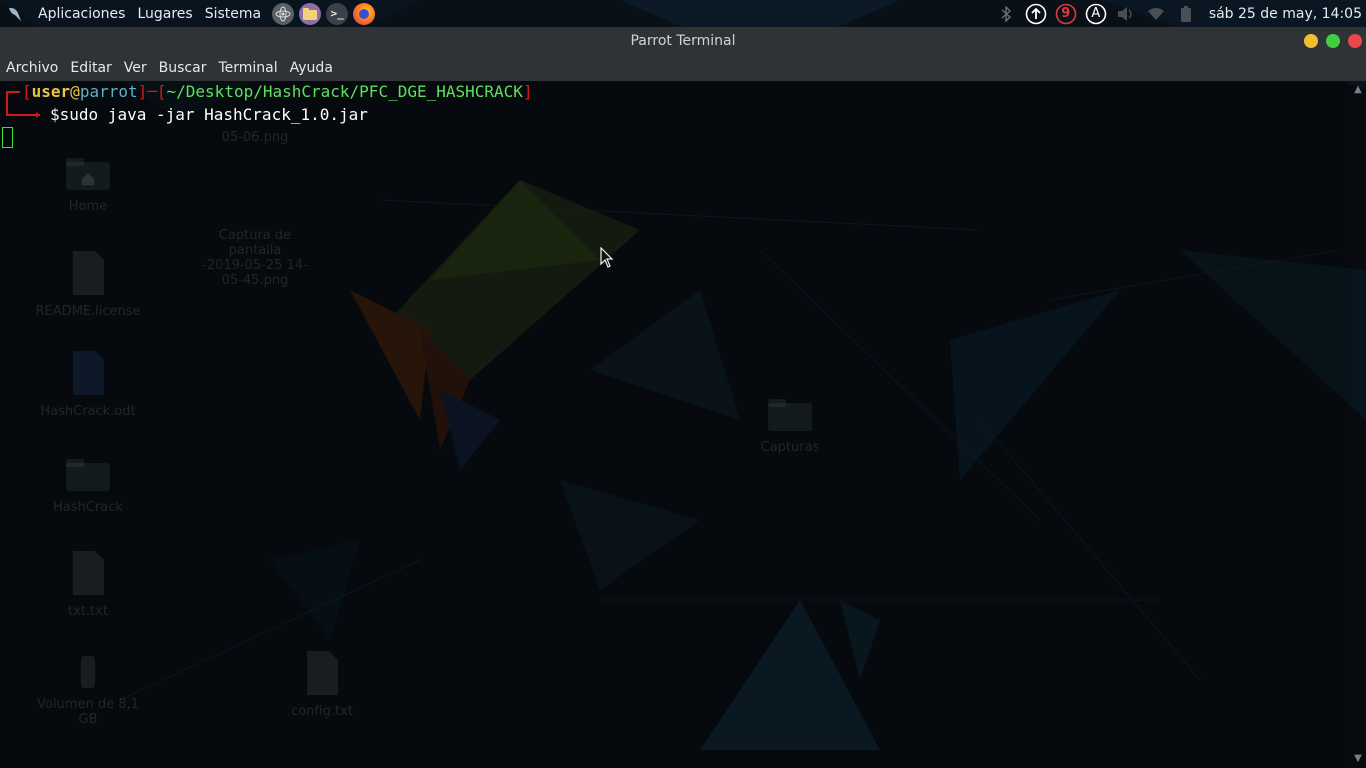 The image size is (1366, 768). Describe the element at coordinates (1285, 14) in the screenshot. I see `clock: sáb 25 de may, 14:05` at that location.